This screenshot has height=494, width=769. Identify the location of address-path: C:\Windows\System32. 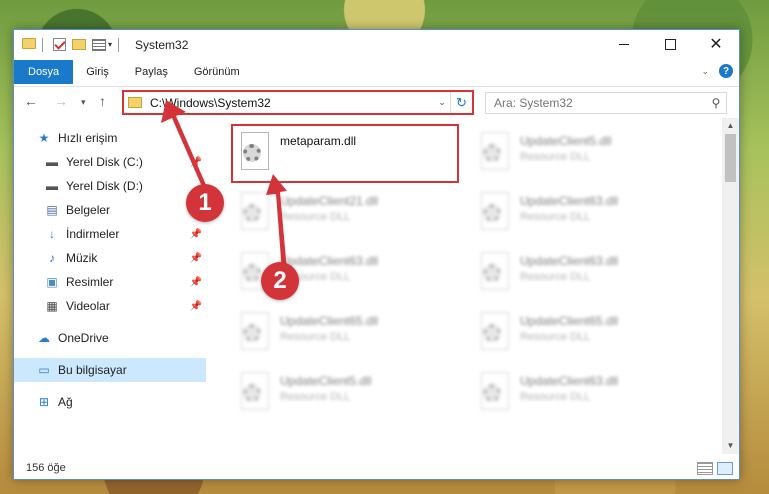
(292, 103).